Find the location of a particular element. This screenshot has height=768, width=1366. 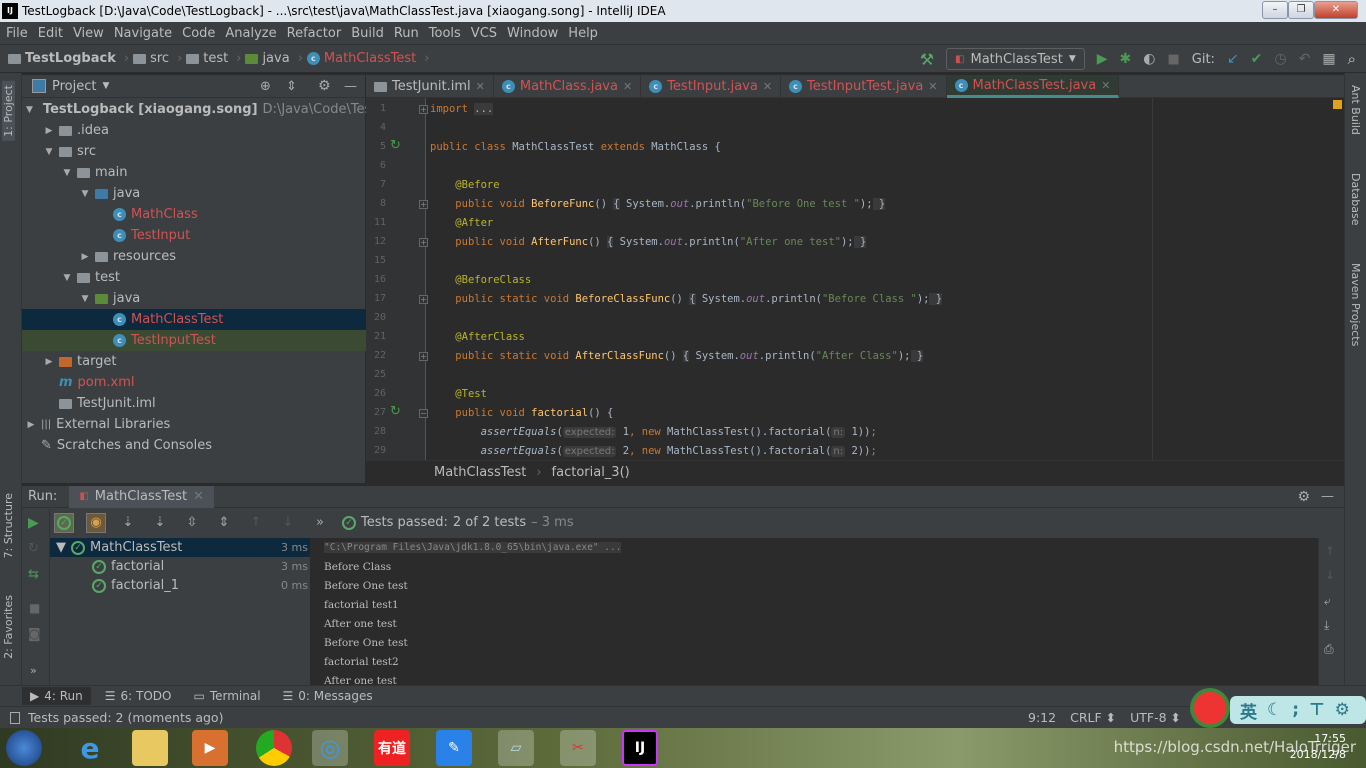

run-configuration-select: ◧ MathClassTest ▼ is located at coordinates (1015, 59).